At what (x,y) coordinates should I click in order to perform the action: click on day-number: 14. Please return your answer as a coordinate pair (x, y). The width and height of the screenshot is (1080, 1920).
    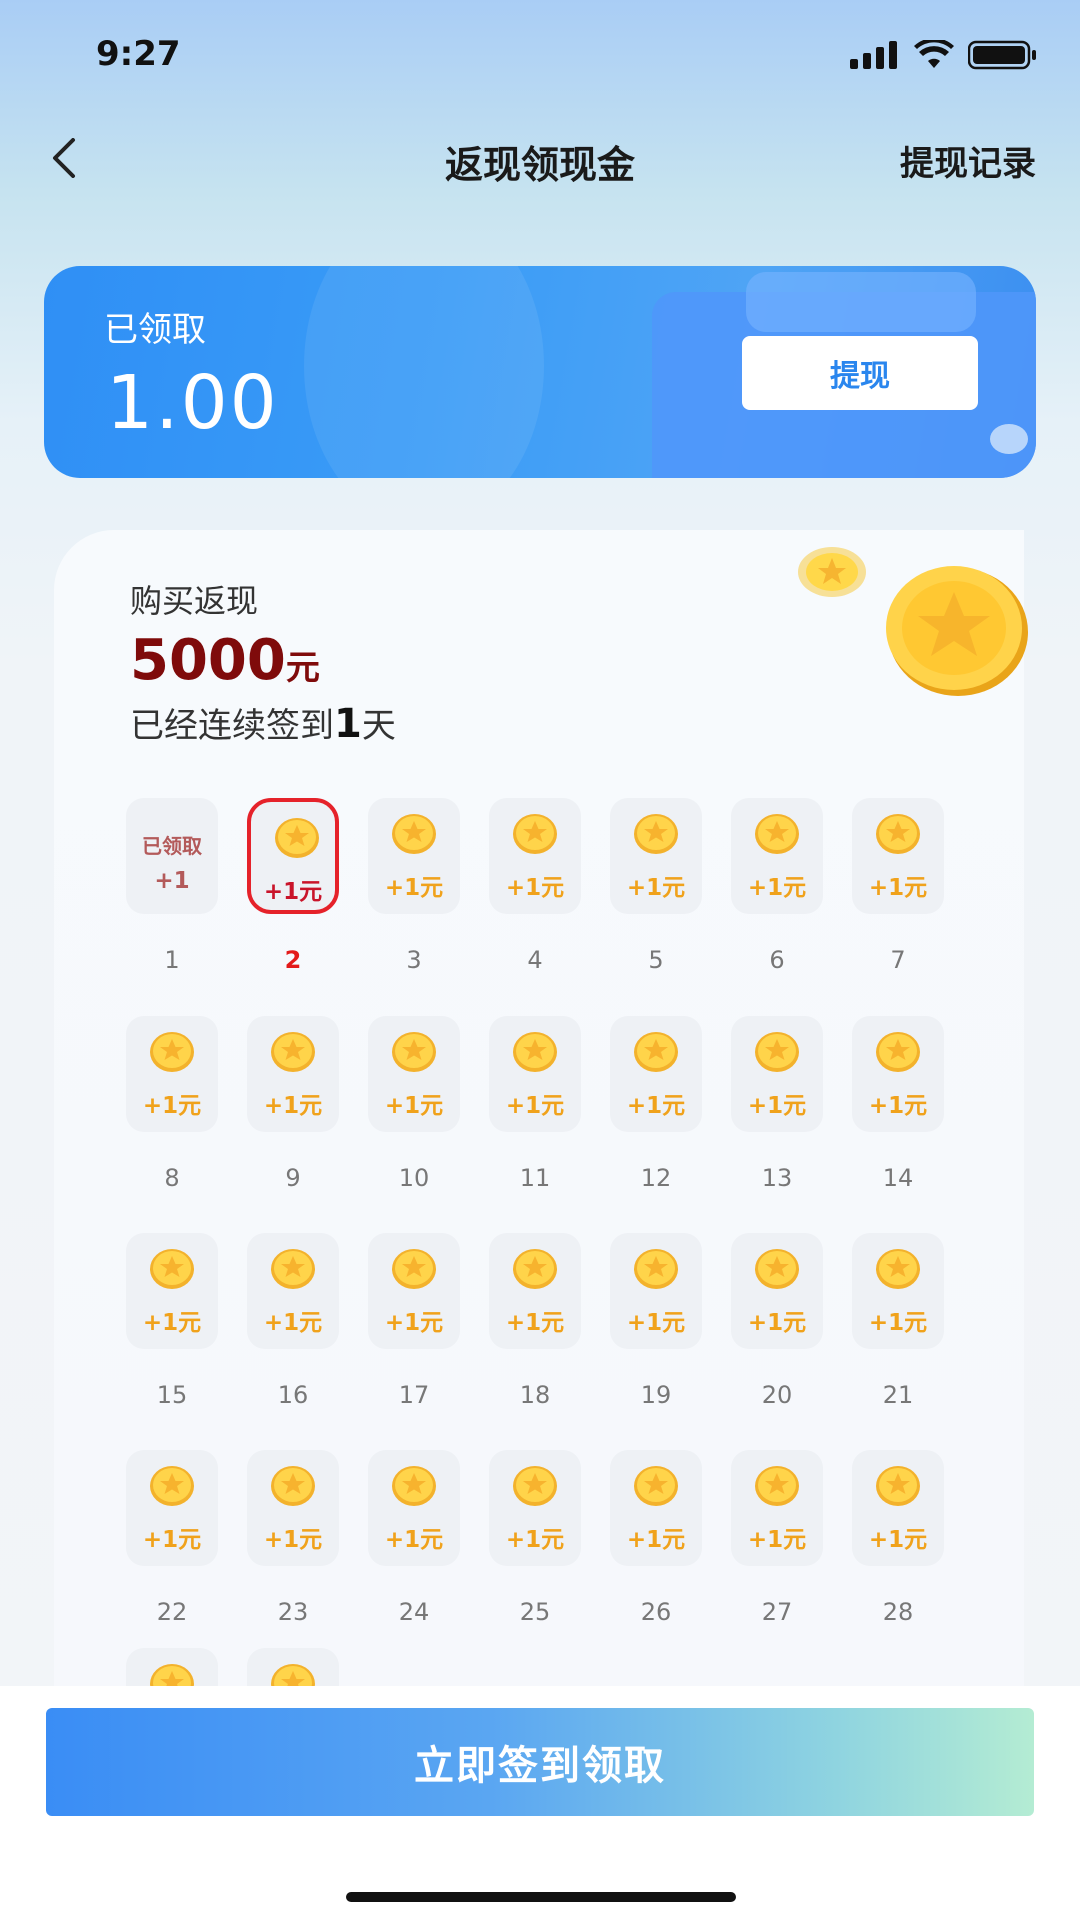
    Looking at the image, I should click on (898, 1178).